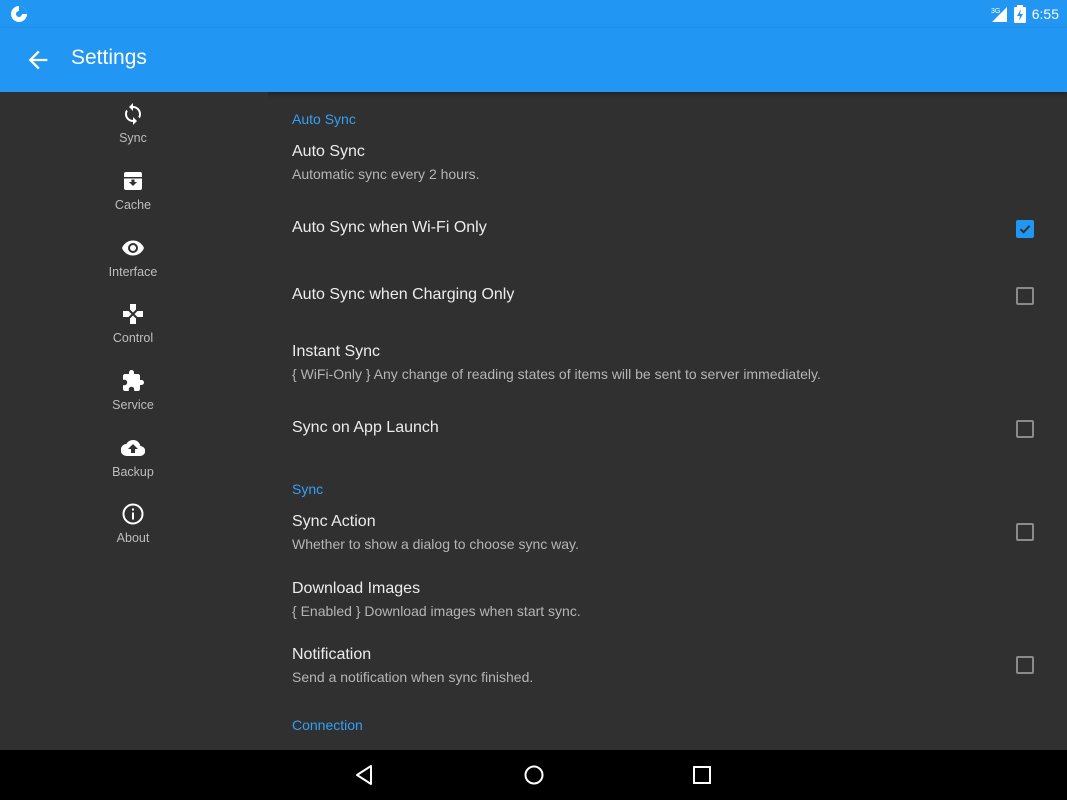 The width and height of the screenshot is (1067, 800). What do you see at coordinates (133, 448) in the screenshot?
I see `cloud-upload-icon` at bounding box center [133, 448].